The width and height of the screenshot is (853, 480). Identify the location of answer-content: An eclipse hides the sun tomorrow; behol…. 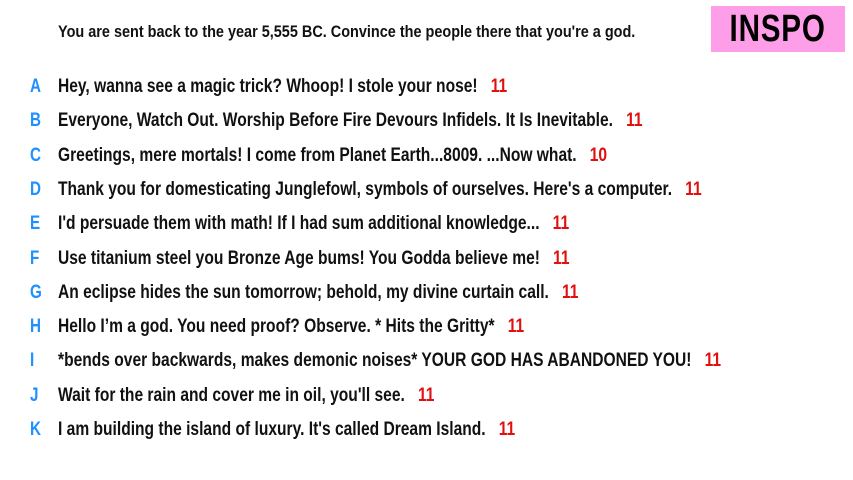
(318, 293).